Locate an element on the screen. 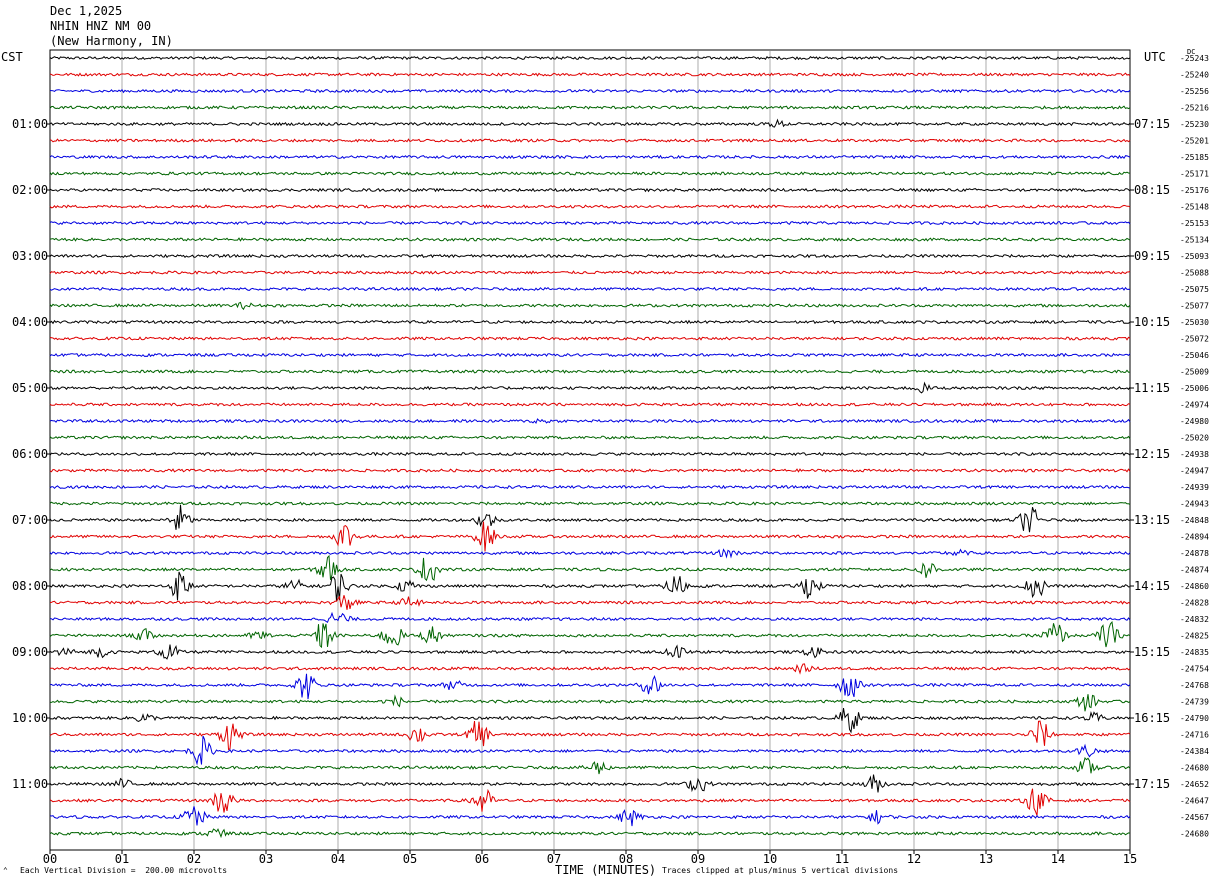 The width and height of the screenshot is (1210, 886). dc-offset-value: -24652 is located at coordinates (1194, 784).